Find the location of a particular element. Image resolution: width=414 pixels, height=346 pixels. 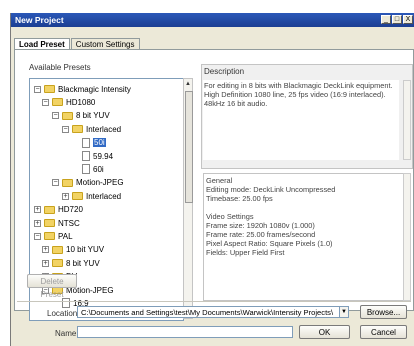

tree-node-label: HD1080 is located at coordinates (81, 102).